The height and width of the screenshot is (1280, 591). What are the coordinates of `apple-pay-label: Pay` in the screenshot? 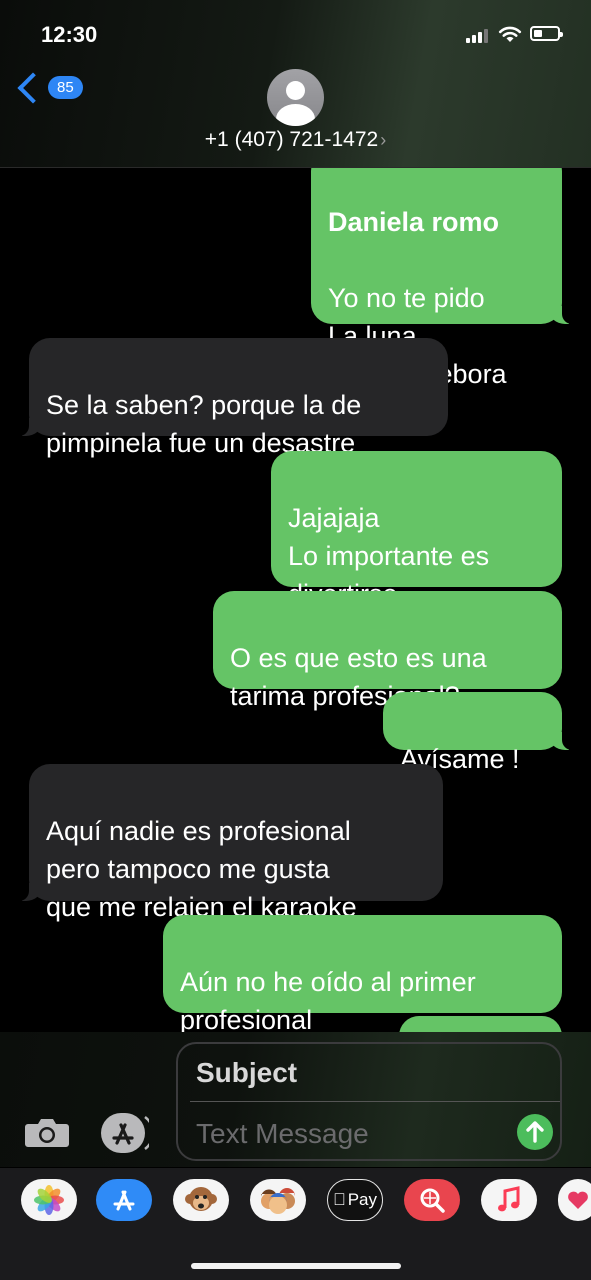 It's located at (359, 1199).